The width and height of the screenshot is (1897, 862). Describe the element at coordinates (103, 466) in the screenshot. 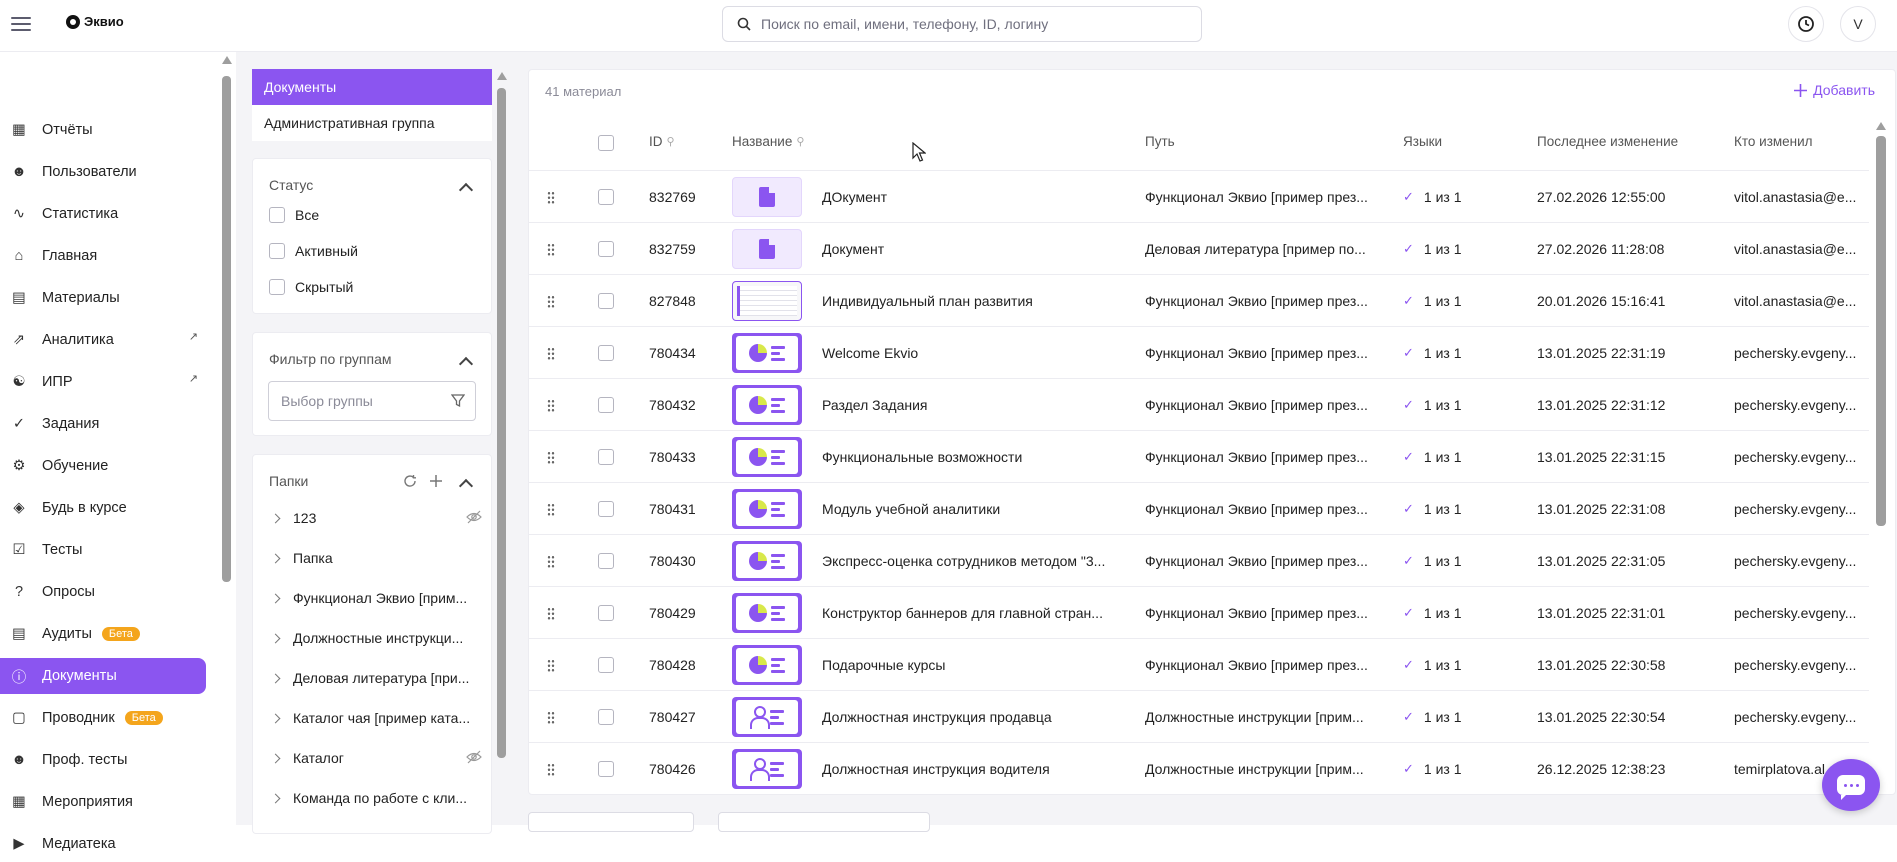

I see `sidebar-item-learning: ⚙ Обучение` at that location.